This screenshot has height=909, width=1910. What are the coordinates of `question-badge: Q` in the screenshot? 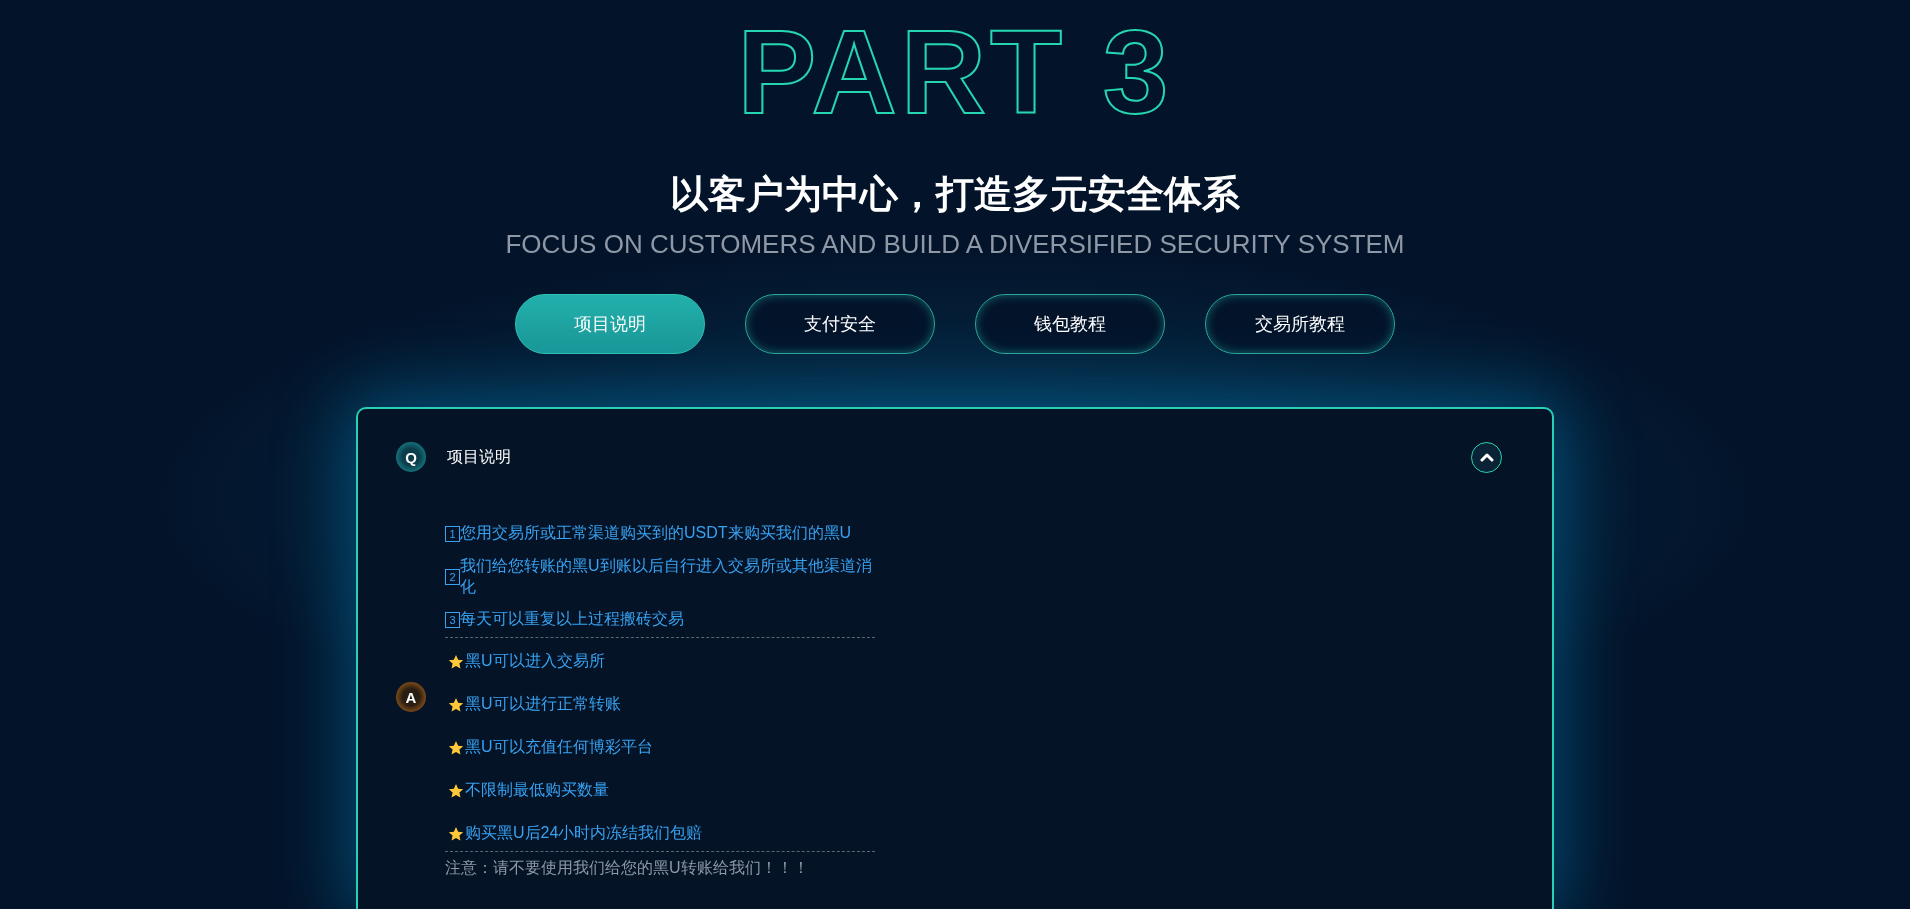 It's located at (411, 457).